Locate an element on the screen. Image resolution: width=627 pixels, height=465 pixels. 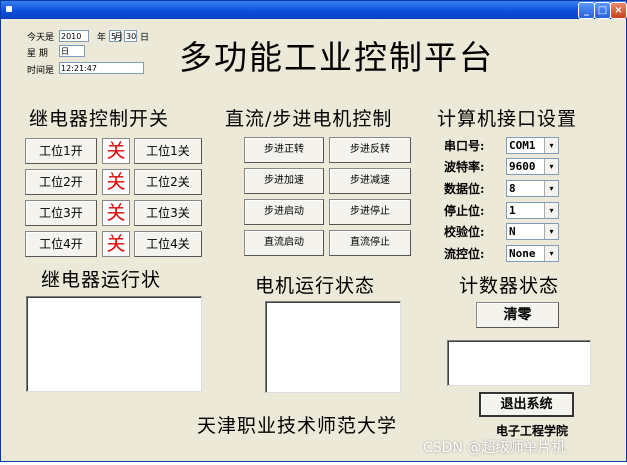
dc-stop-button: 直流停止 is located at coordinates (370, 243).